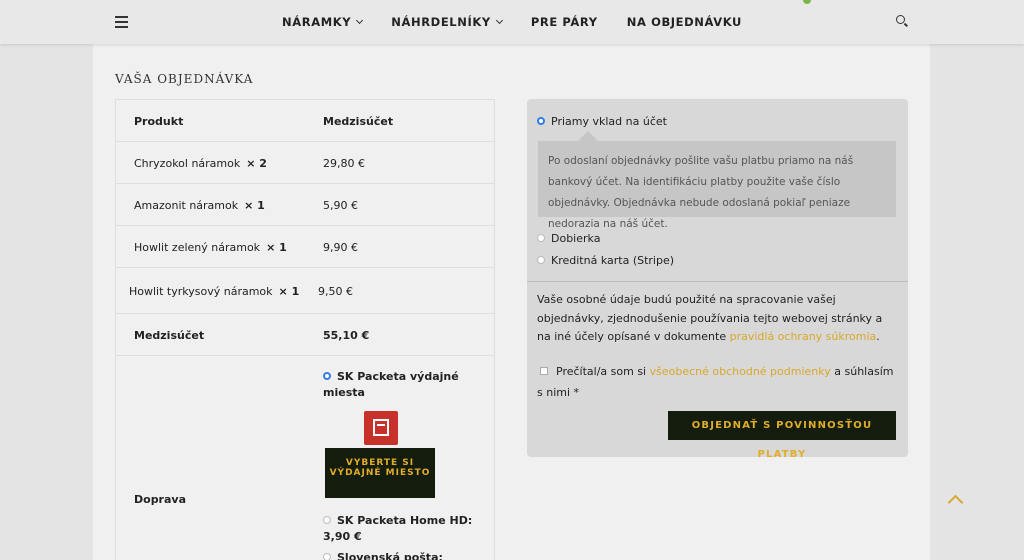 Image resolution: width=1024 pixels, height=560 pixels. What do you see at coordinates (305, 335) in the screenshot?
I see `subtotal-row: Medzisúčet 55,10 €` at bounding box center [305, 335].